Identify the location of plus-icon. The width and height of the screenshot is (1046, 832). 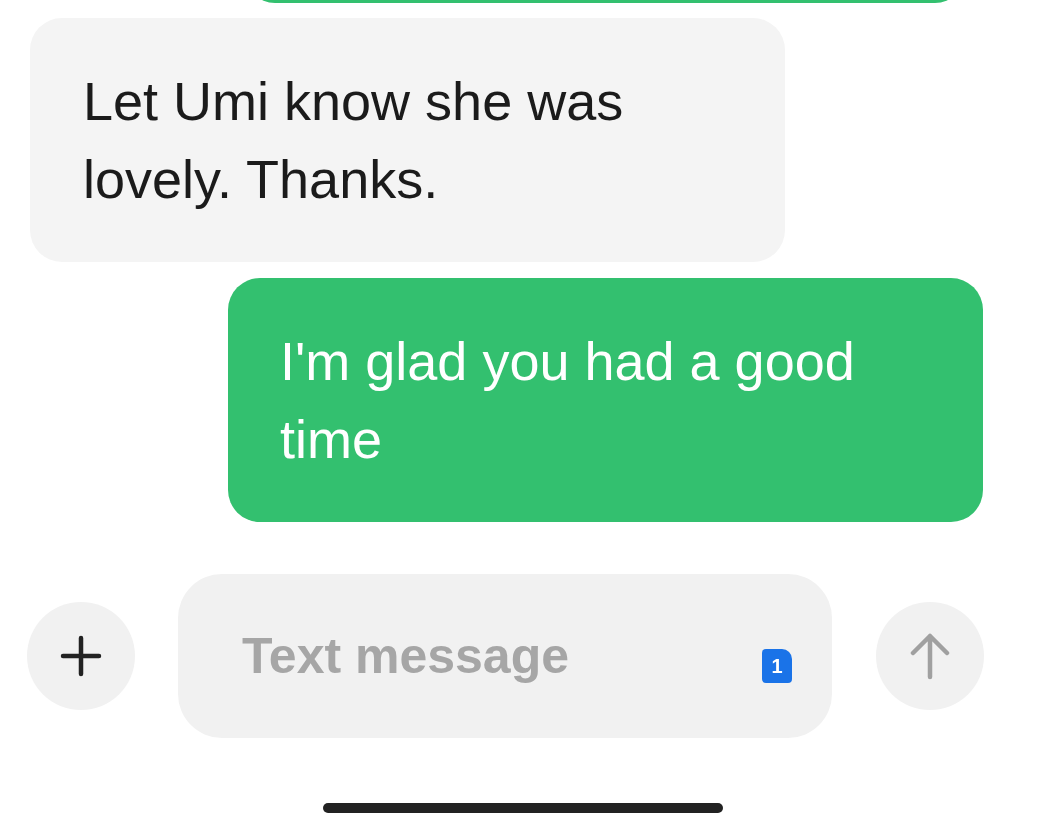
(81, 656).